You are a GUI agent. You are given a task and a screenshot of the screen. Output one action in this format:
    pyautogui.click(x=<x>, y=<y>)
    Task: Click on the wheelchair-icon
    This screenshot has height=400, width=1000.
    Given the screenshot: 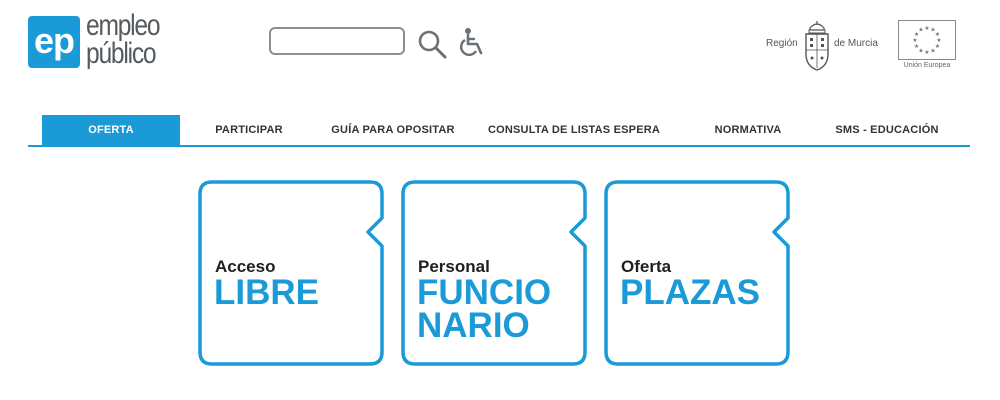 What is the action you would take?
    pyautogui.click(x=472, y=43)
    